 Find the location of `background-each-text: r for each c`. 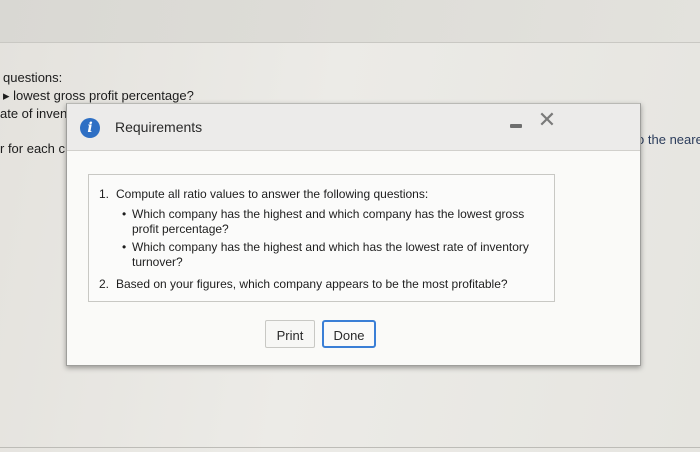

background-each-text: r for each c is located at coordinates (33, 148).